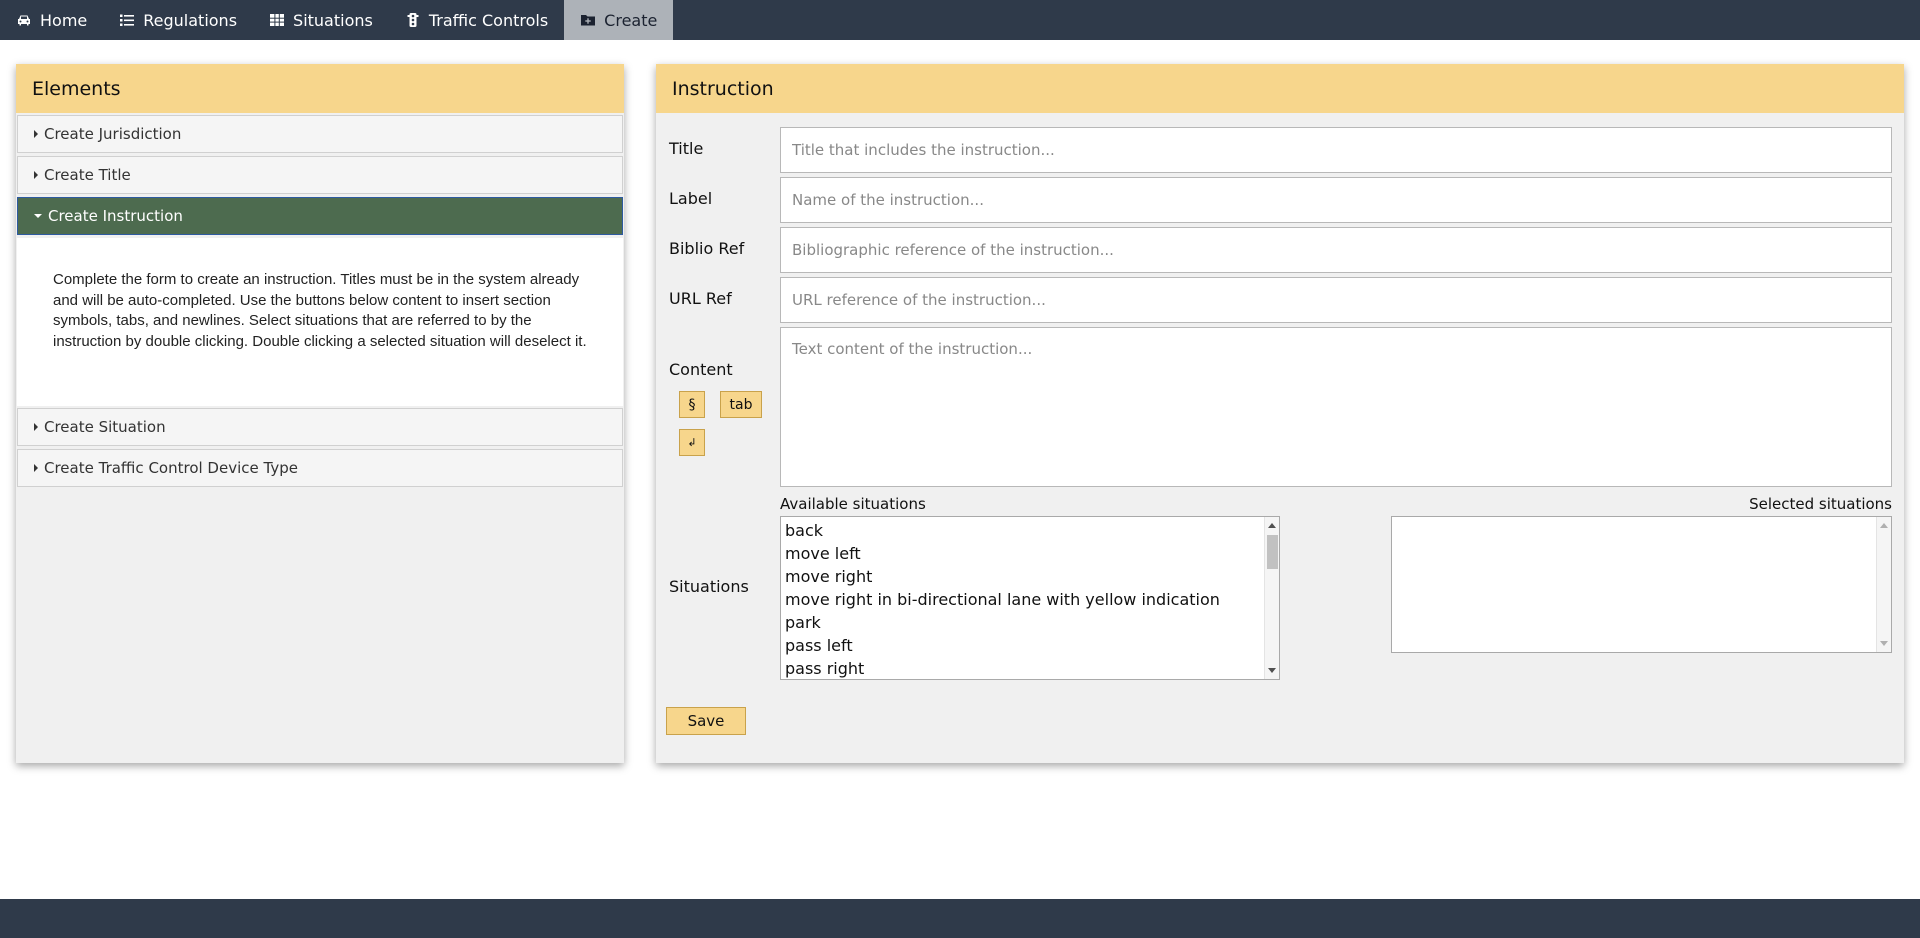 The width and height of the screenshot is (1920, 938). What do you see at coordinates (1336, 407) in the screenshot?
I see `content-textarea` at bounding box center [1336, 407].